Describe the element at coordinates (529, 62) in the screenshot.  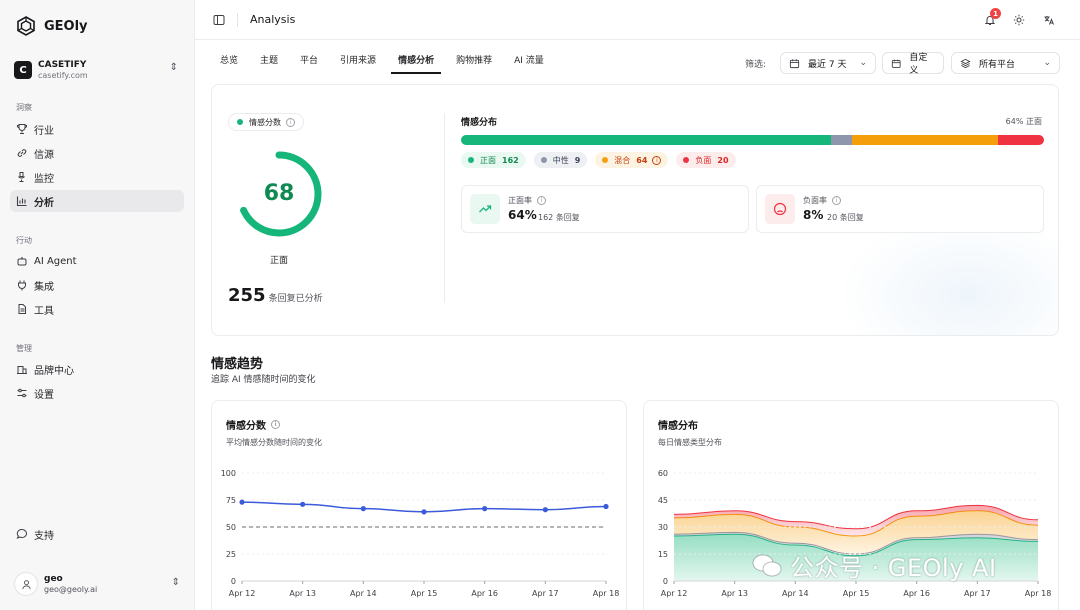
I see `tab-ai-traffic: AI 流量` at that location.